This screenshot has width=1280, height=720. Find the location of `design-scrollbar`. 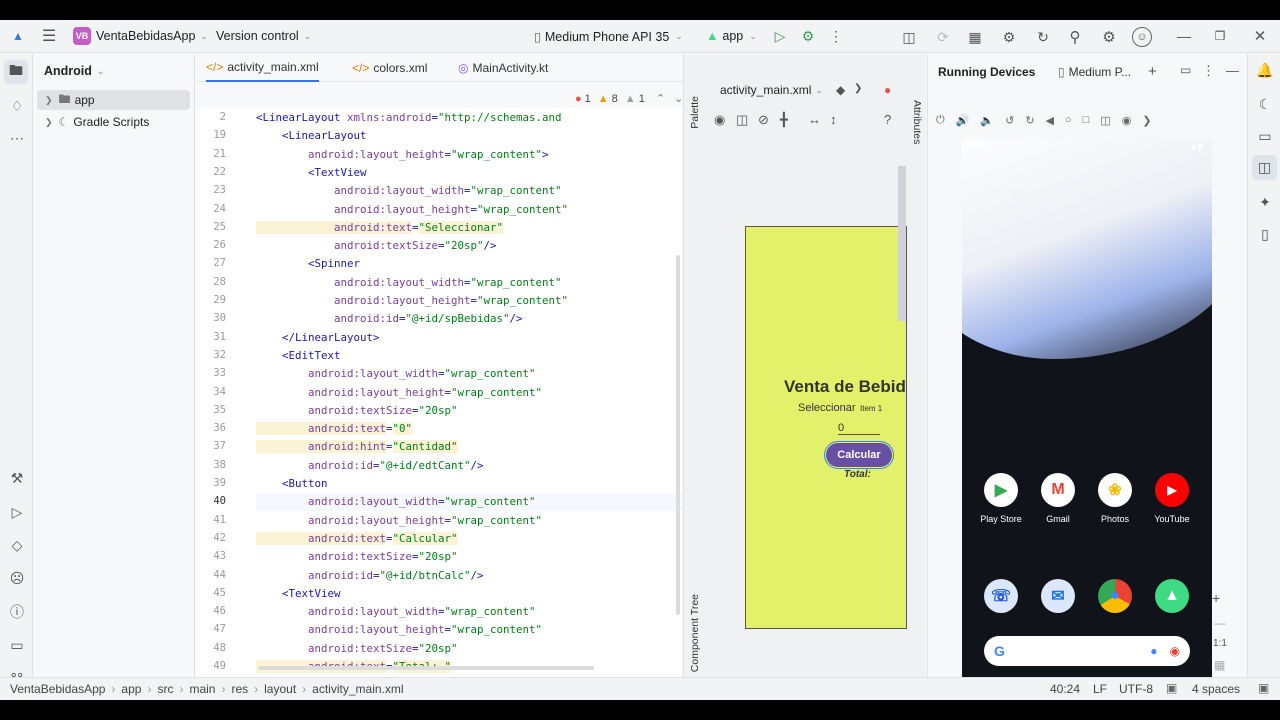

design-scrollbar is located at coordinates (902, 243).